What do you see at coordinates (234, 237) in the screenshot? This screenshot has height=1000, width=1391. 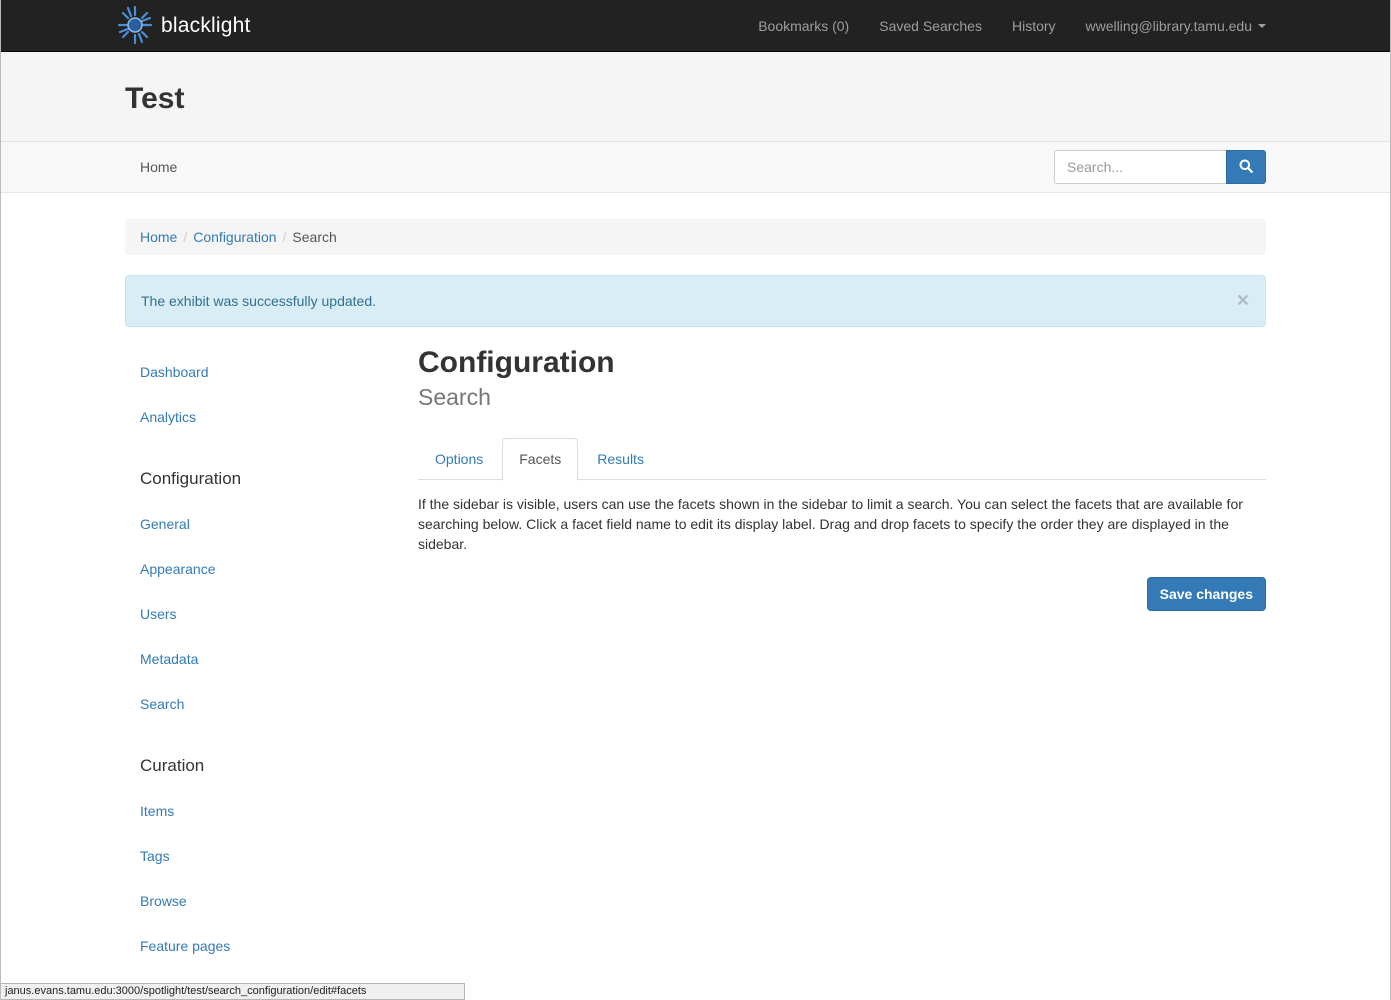 I see `breadcrumb-configuration: Configuration` at bounding box center [234, 237].